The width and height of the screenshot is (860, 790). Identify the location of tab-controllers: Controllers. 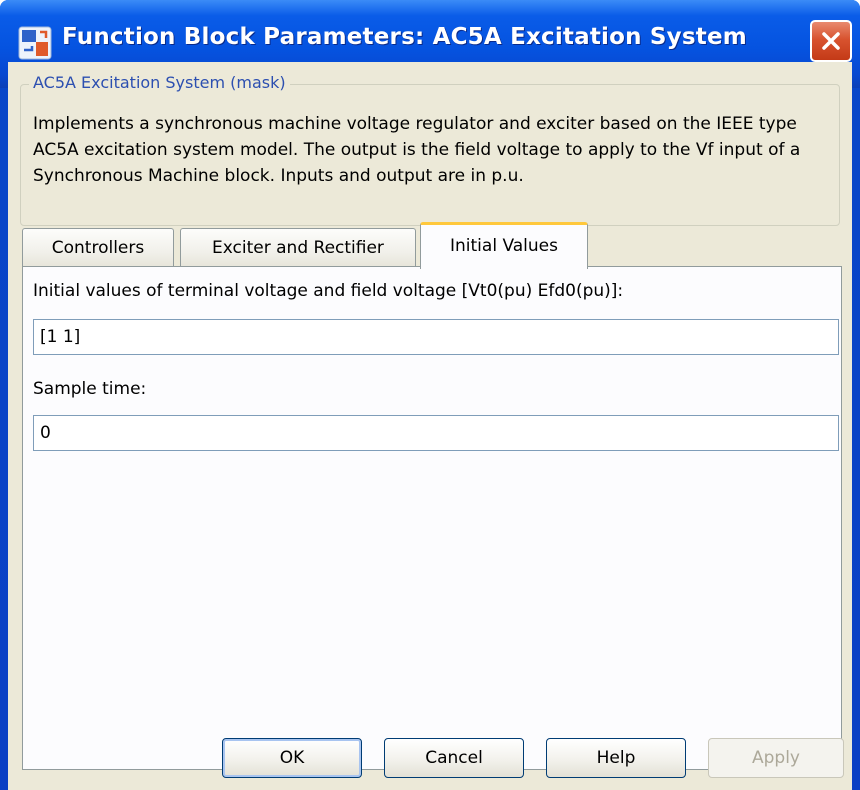
(98, 248).